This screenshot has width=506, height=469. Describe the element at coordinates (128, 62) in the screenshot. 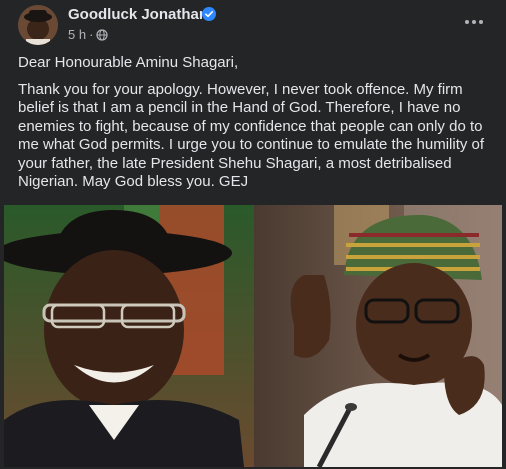

I see `post-greeting: Dear Honourable Aminu Shagari,` at that location.